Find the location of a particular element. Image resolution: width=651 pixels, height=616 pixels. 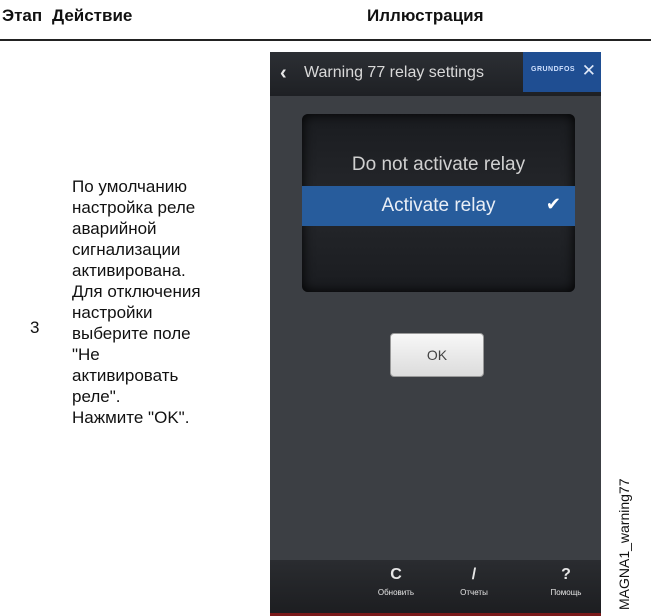

phone-top-bar: ‹ Warning 77 relay settings GRUNDFOS ✕ is located at coordinates (435, 74).